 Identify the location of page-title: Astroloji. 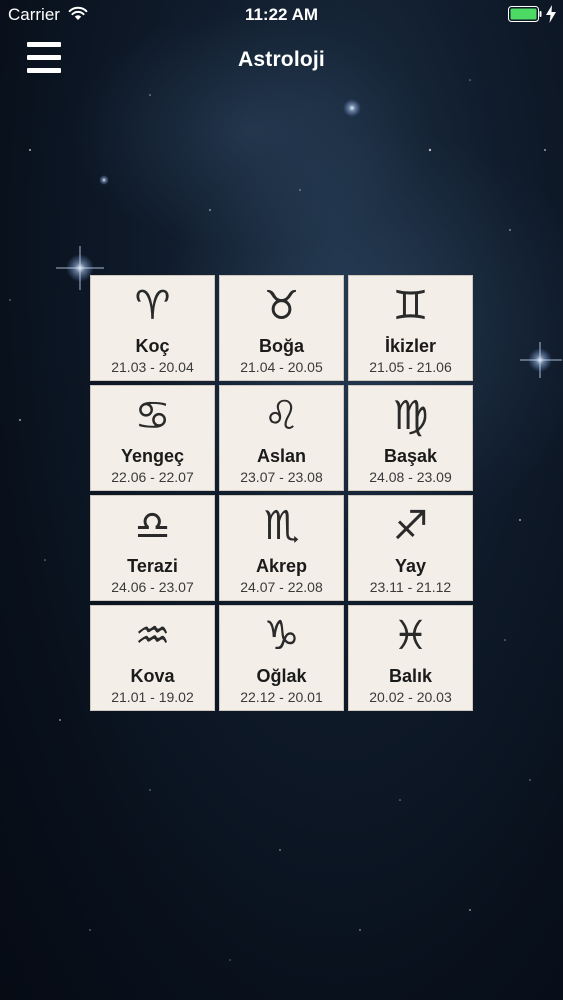
(281, 59).